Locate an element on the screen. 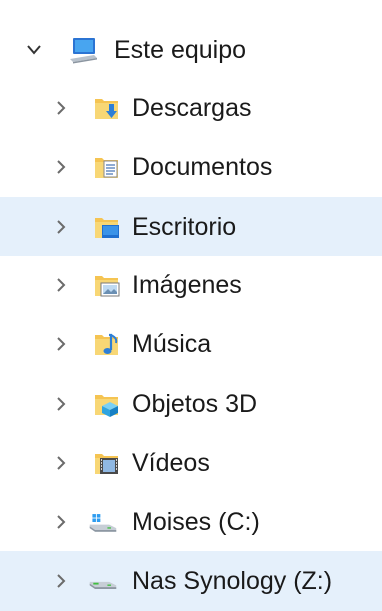  3d-objects-folder-icon is located at coordinates (107, 404).